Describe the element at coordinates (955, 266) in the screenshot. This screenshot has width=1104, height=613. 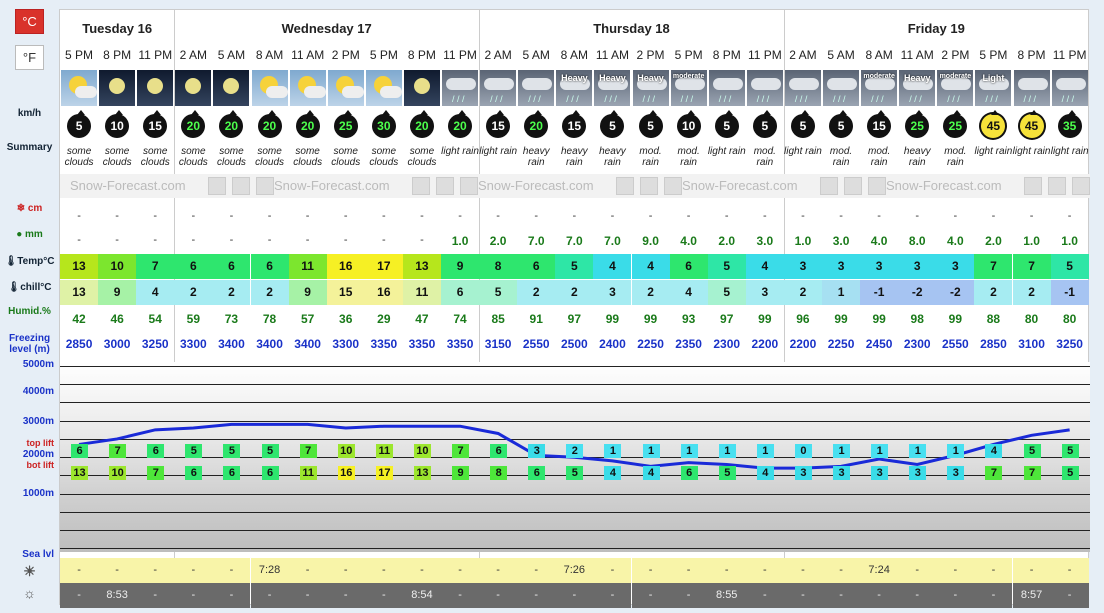
I see `temp-cell: 3` at that location.